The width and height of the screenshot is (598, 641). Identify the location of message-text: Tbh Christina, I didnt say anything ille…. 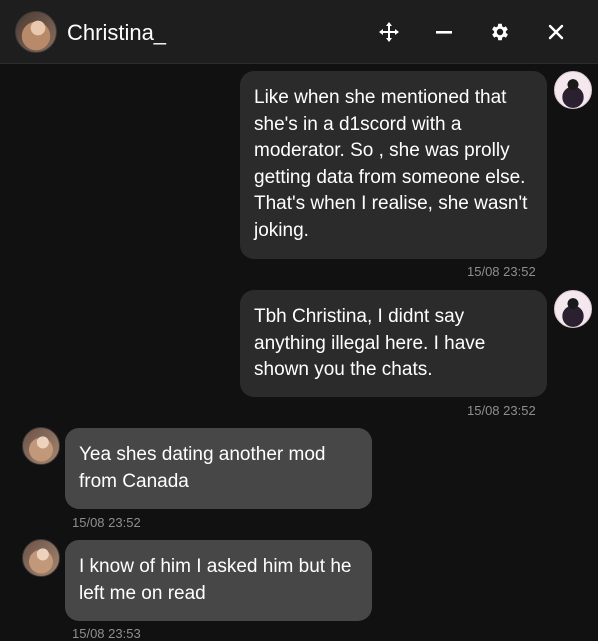
(370, 343).